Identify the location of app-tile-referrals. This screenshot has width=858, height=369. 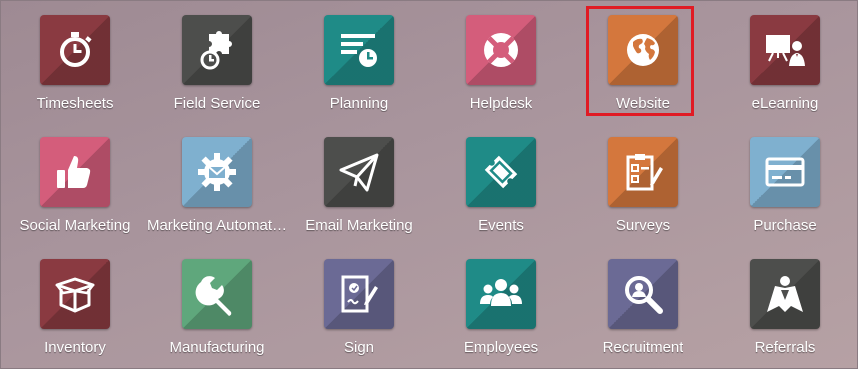
(785, 294).